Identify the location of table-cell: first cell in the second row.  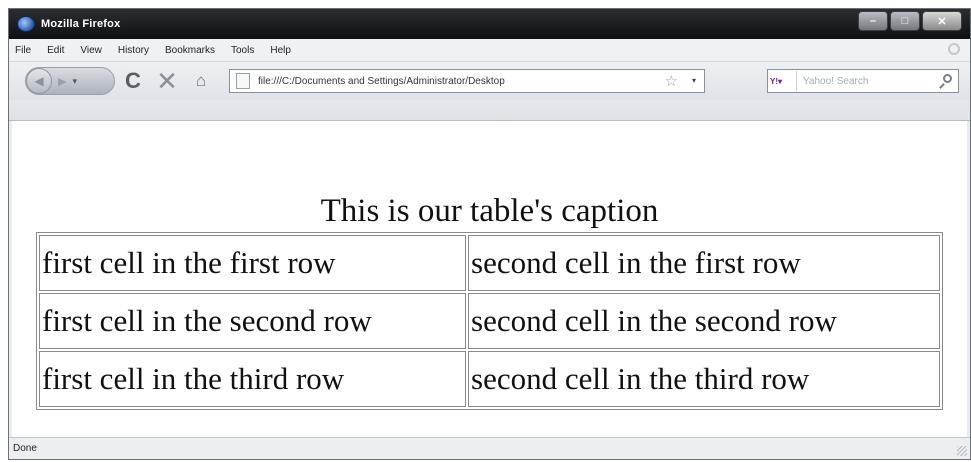
(252, 321).